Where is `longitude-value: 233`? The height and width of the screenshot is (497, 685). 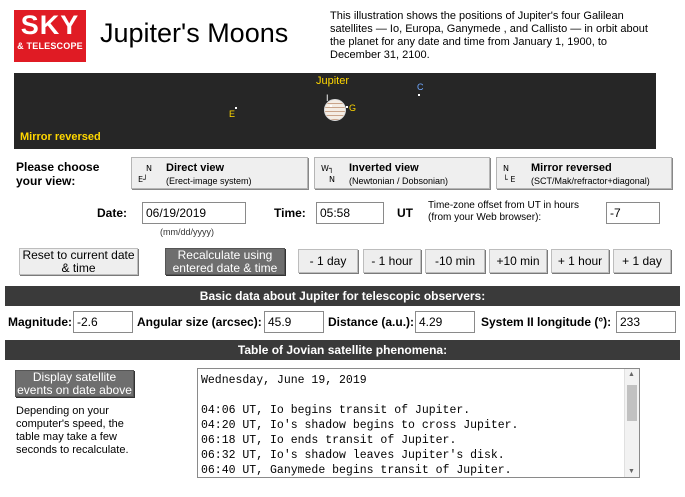 longitude-value: 233 is located at coordinates (646, 322).